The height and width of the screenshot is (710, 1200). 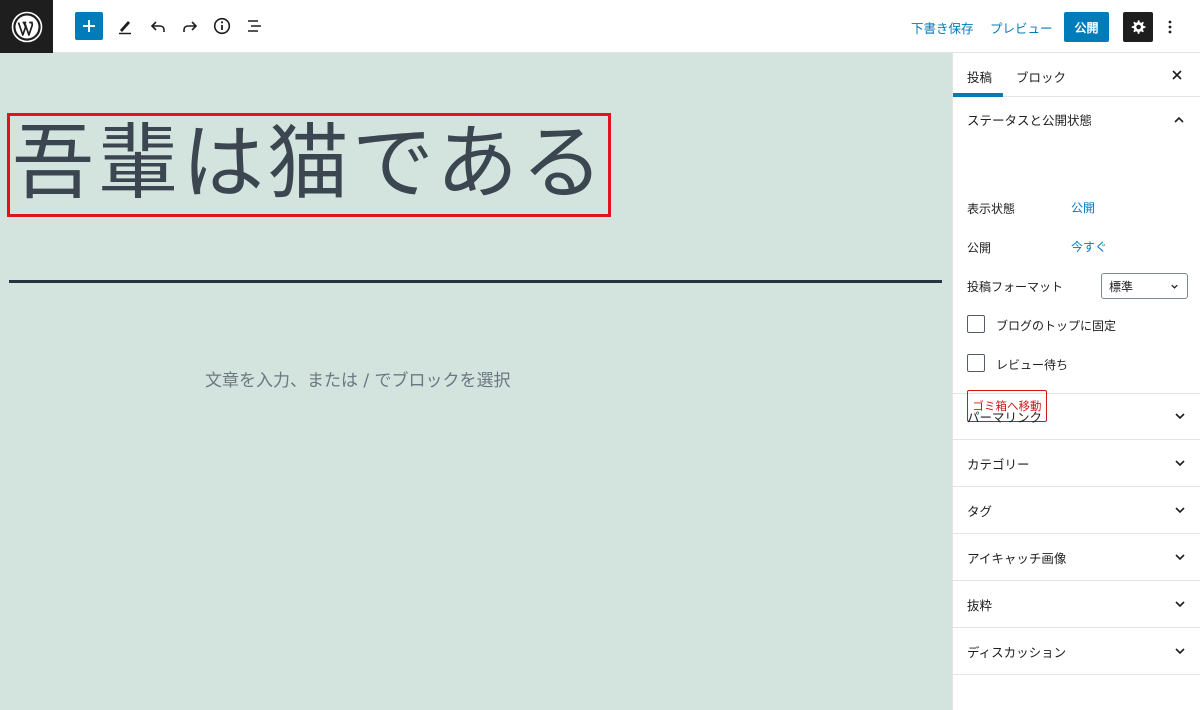 I want to click on pending-review-checkbox, so click(x=976, y=363).